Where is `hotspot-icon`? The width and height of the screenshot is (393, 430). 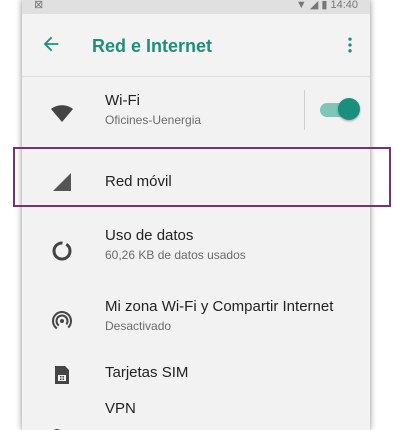
hotspot-icon is located at coordinates (62, 321).